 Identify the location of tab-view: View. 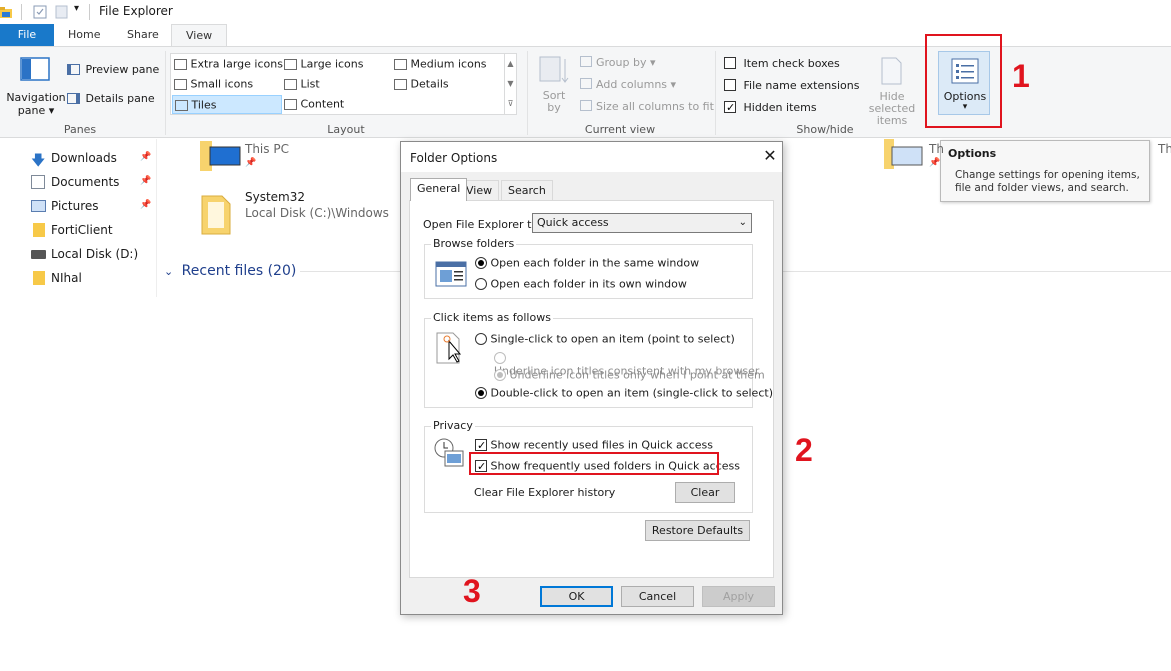
(199, 35).